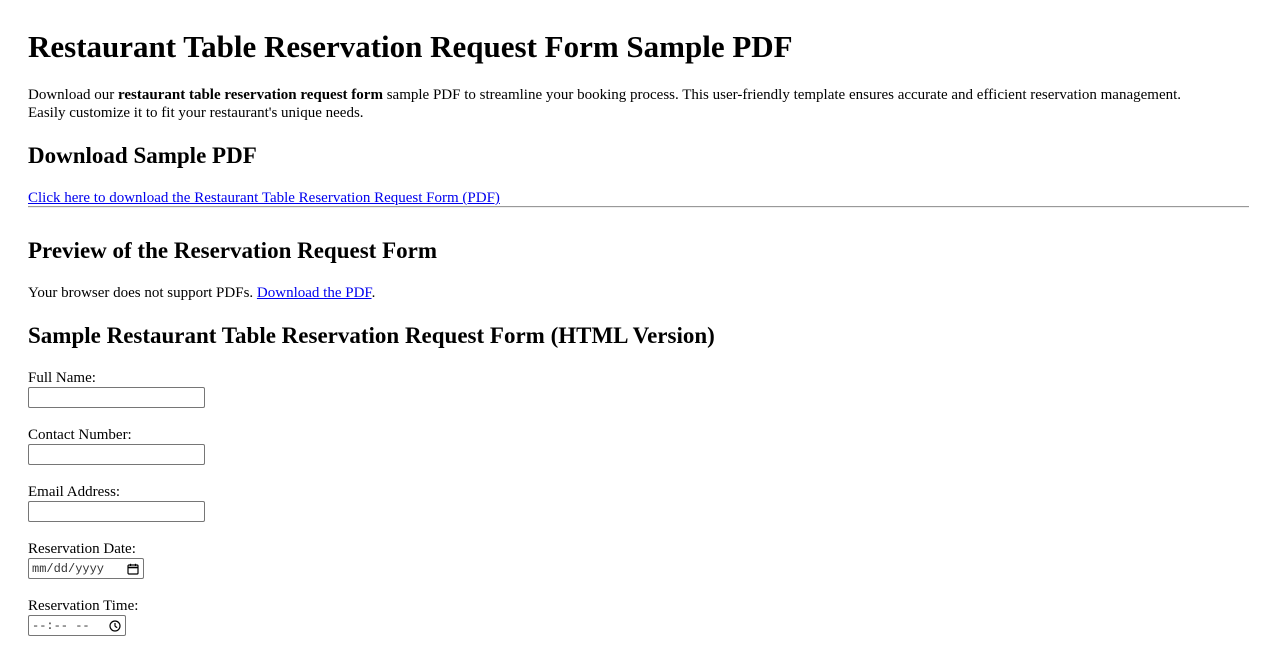  Describe the element at coordinates (373, 293) in the screenshot. I see `pdf-fallback-period: .` at that location.